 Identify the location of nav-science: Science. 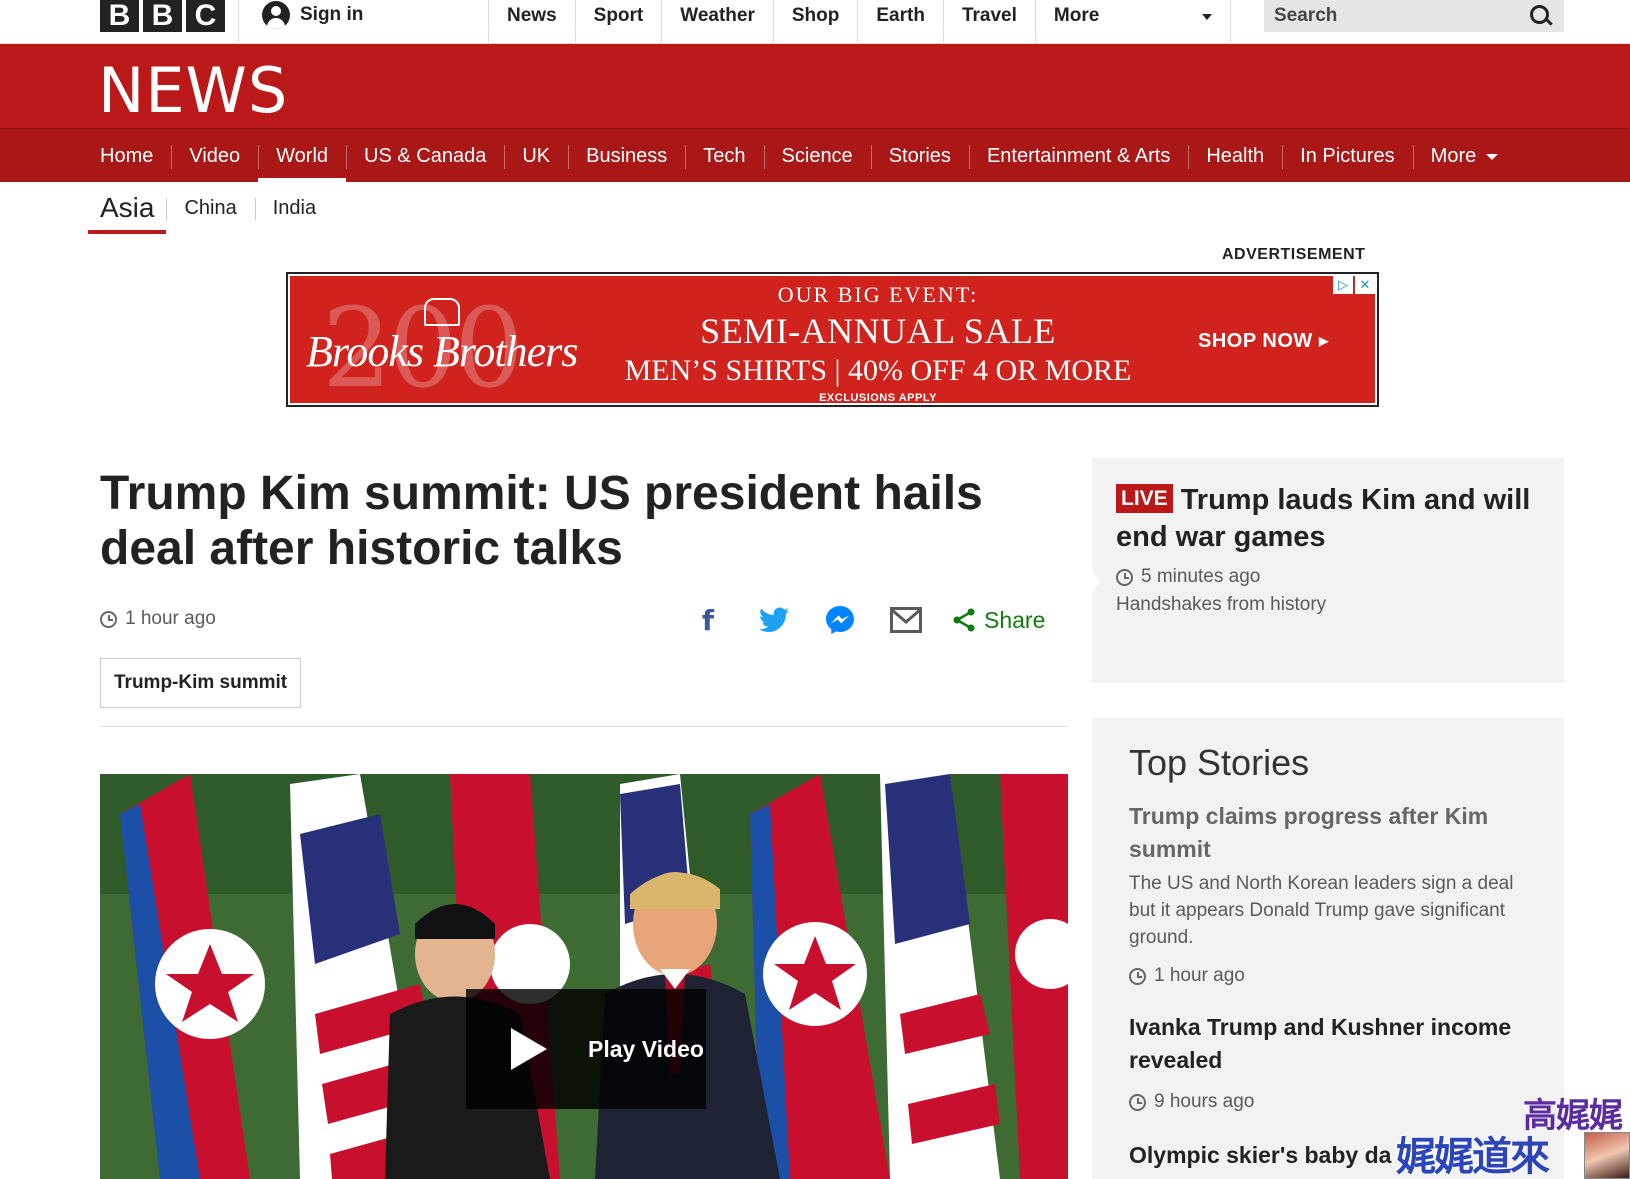
(817, 156).